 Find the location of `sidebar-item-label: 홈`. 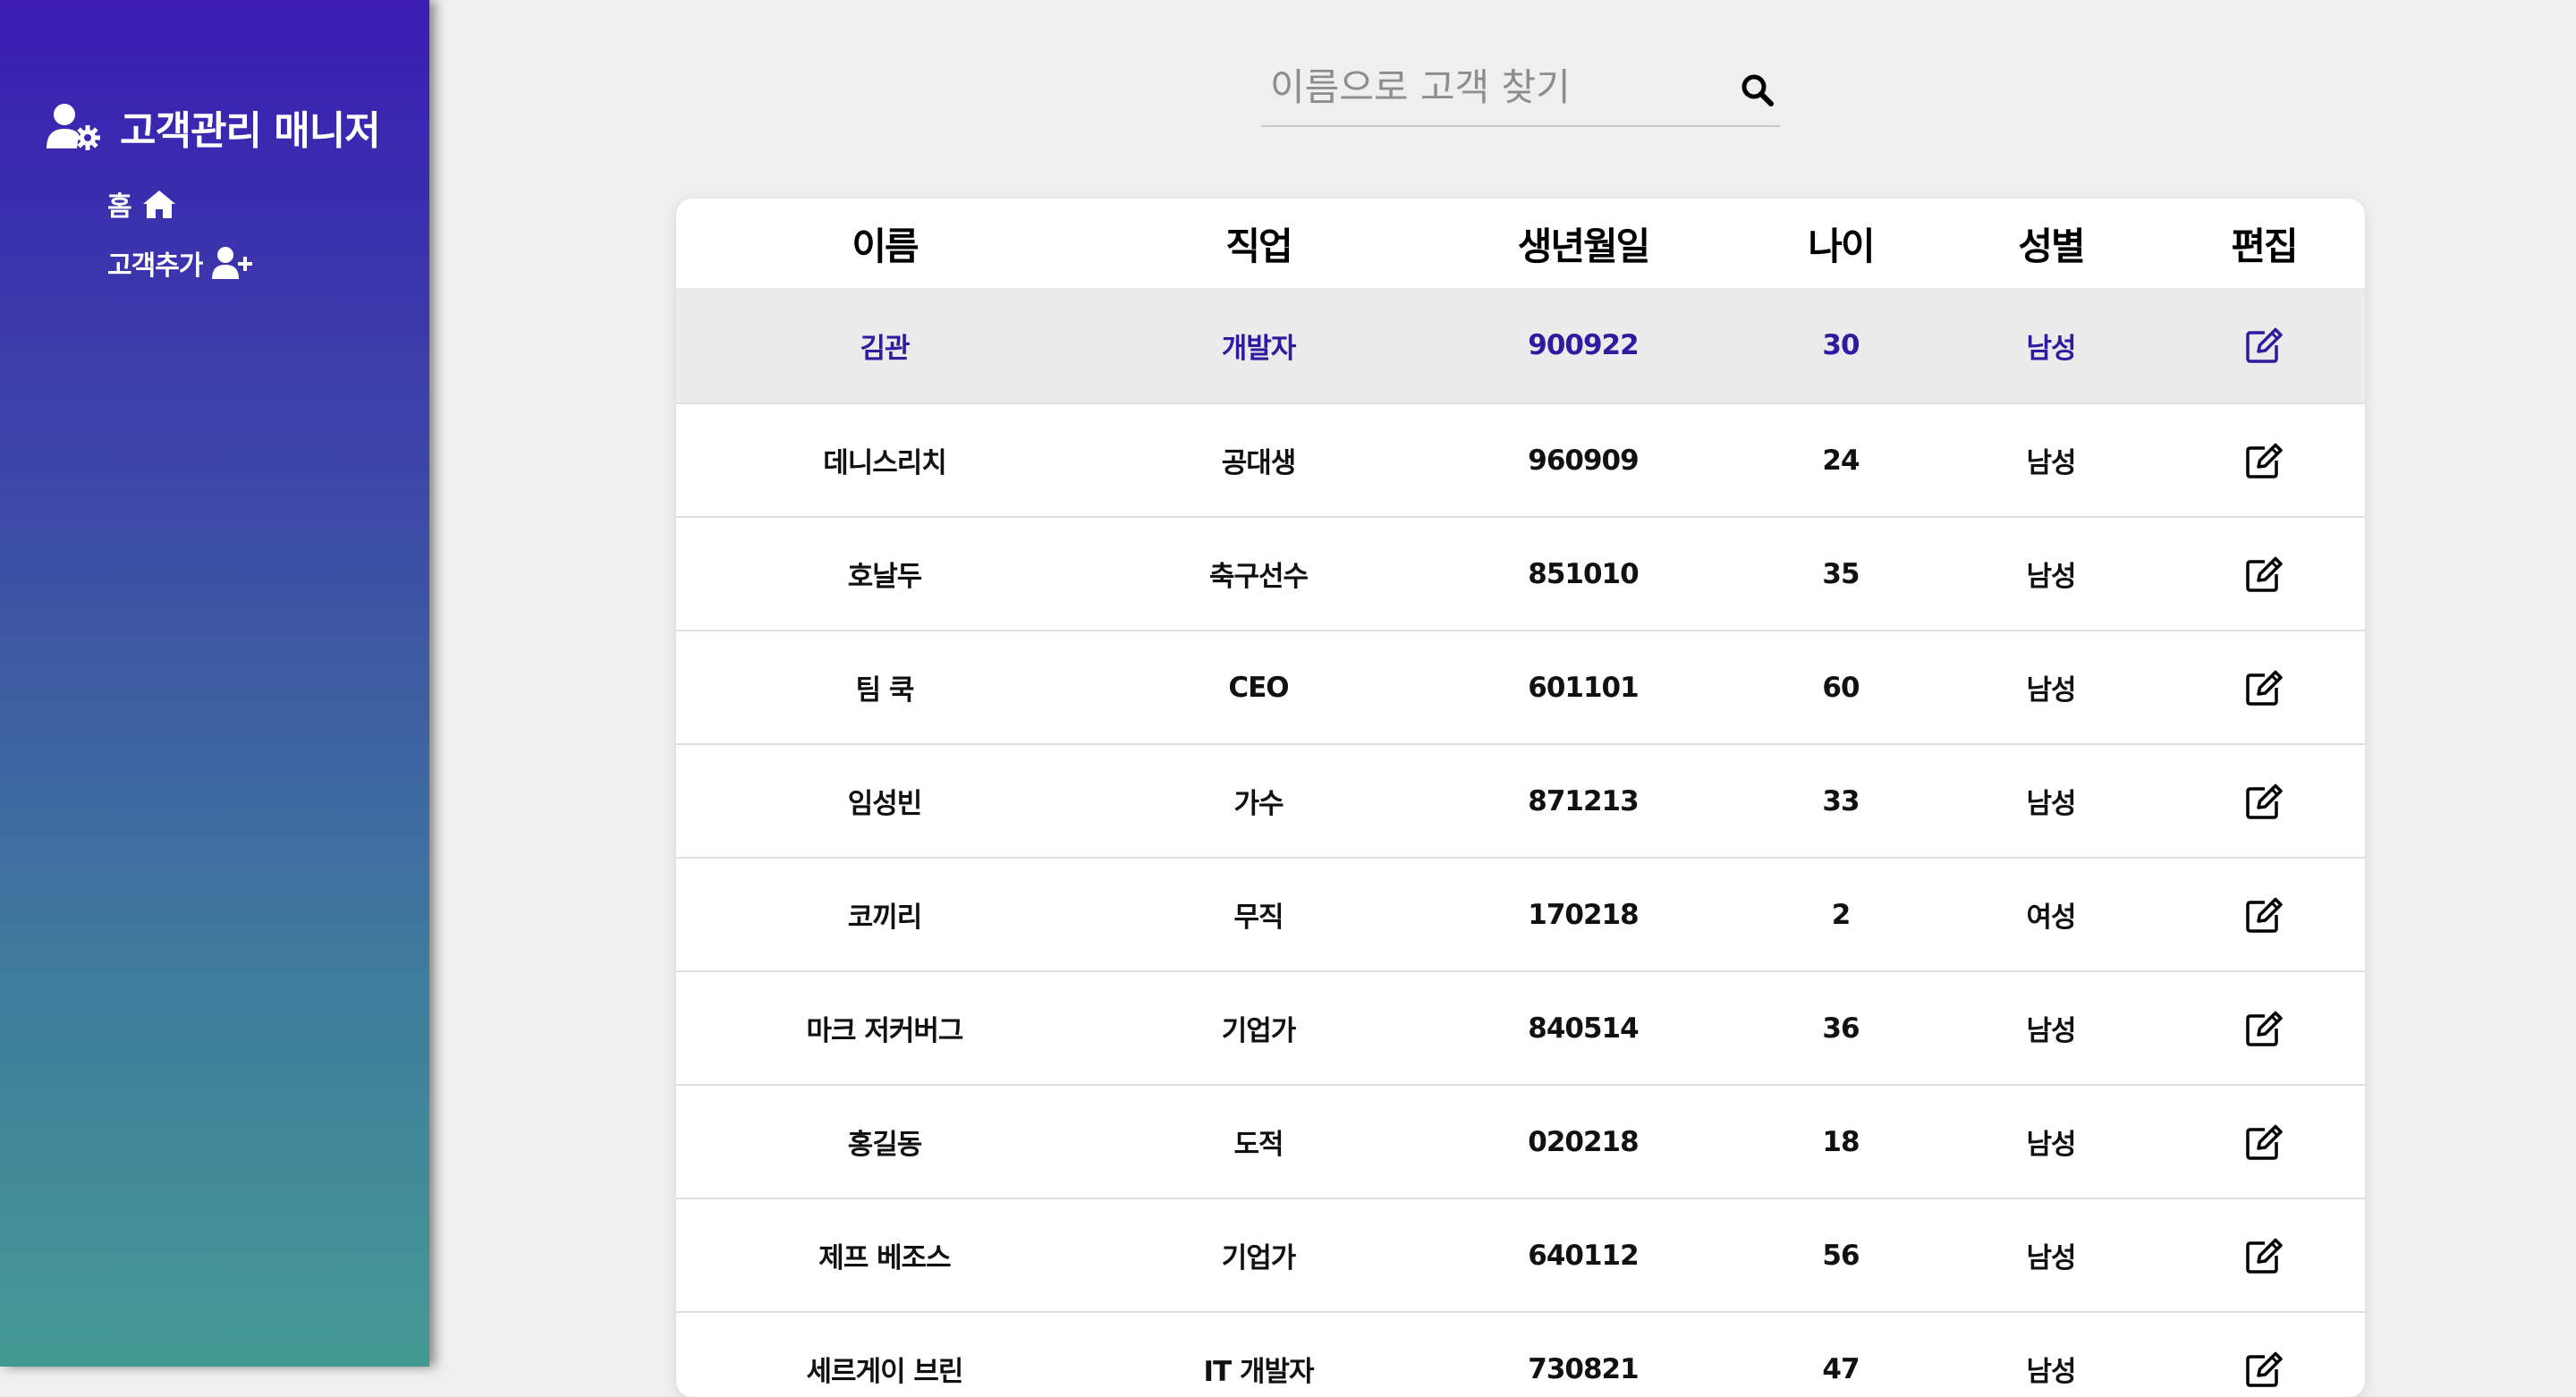

sidebar-item-label: 홈 is located at coordinates (119, 207).